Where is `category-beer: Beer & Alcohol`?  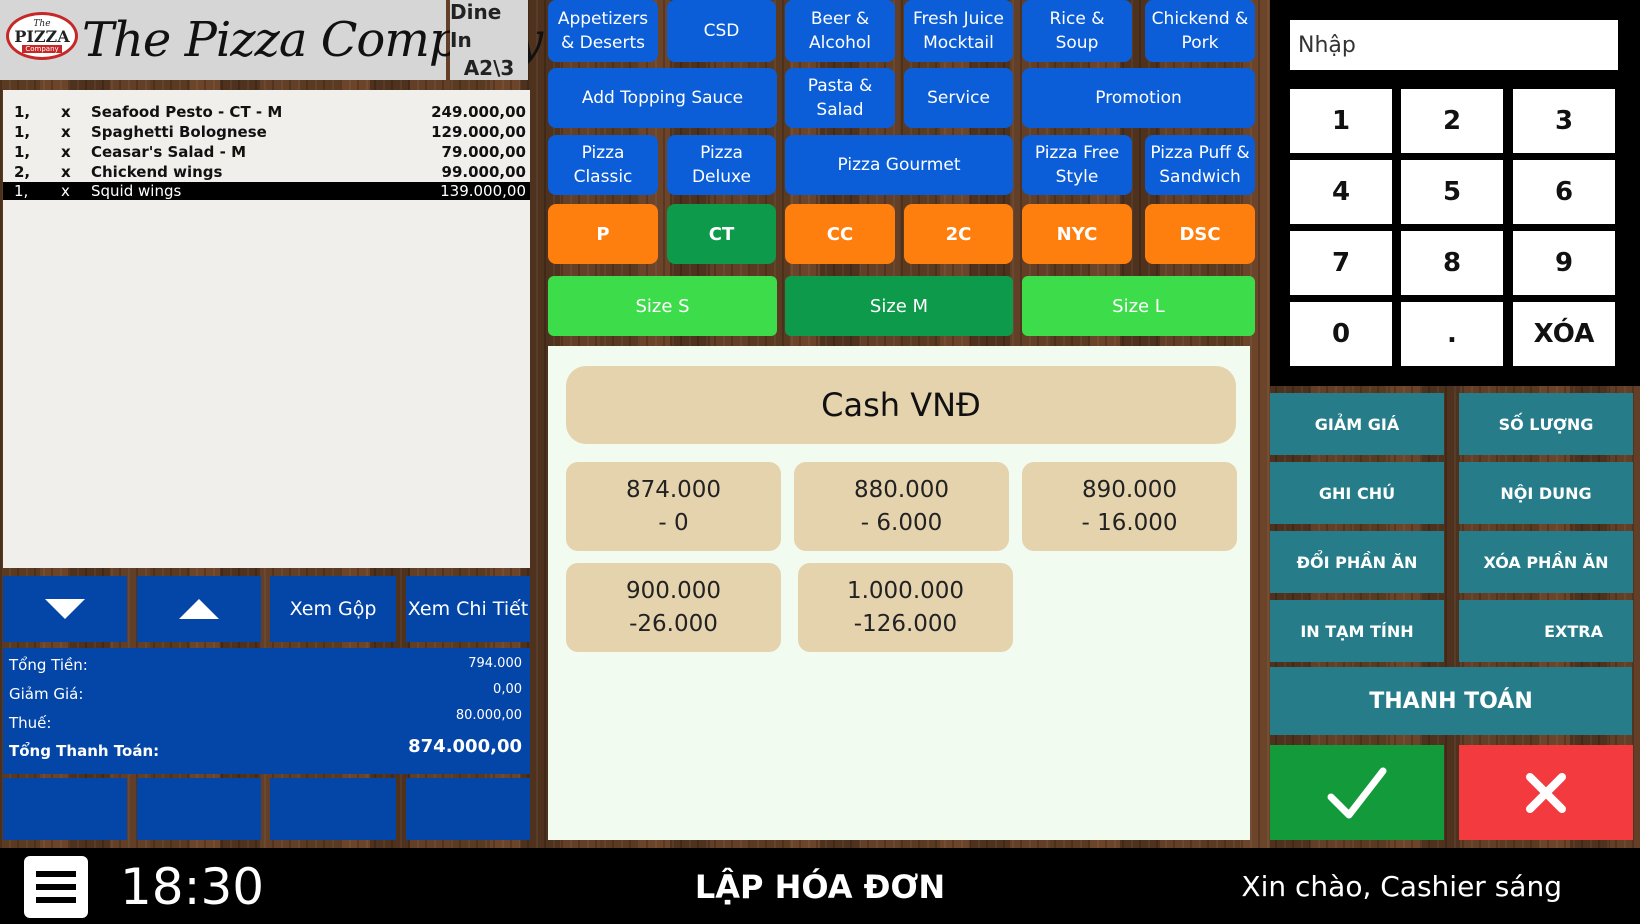
category-beer: Beer & Alcohol is located at coordinates (840, 31).